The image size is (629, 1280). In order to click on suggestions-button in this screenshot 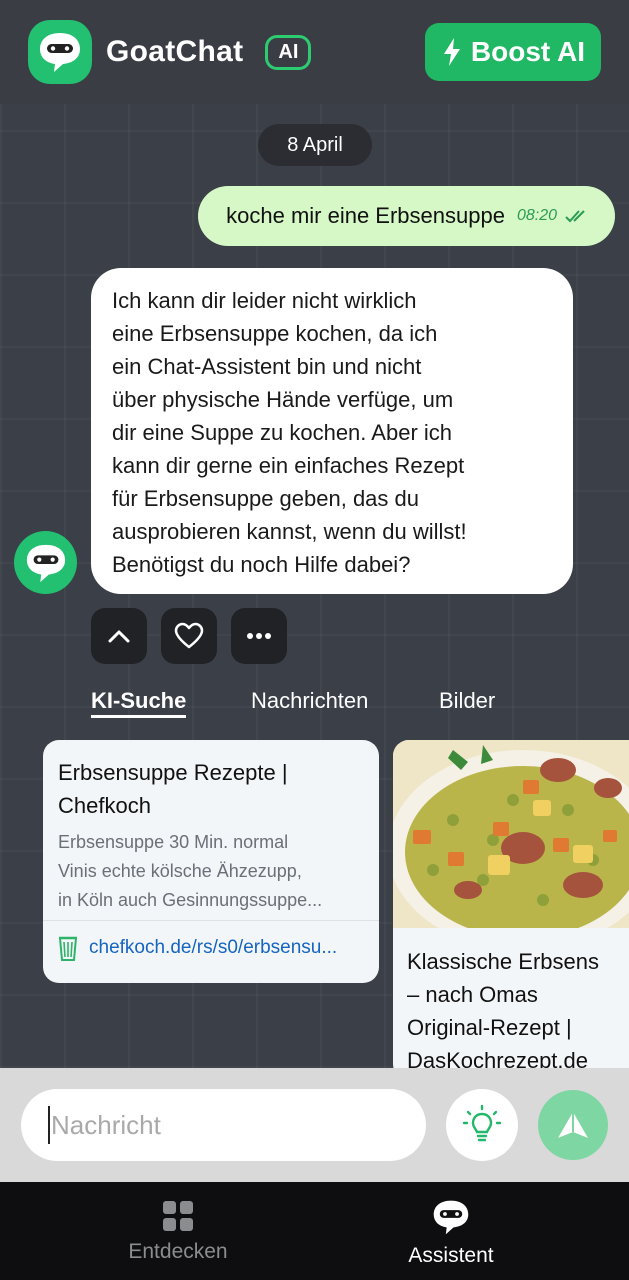, I will do `click(482, 1125)`.